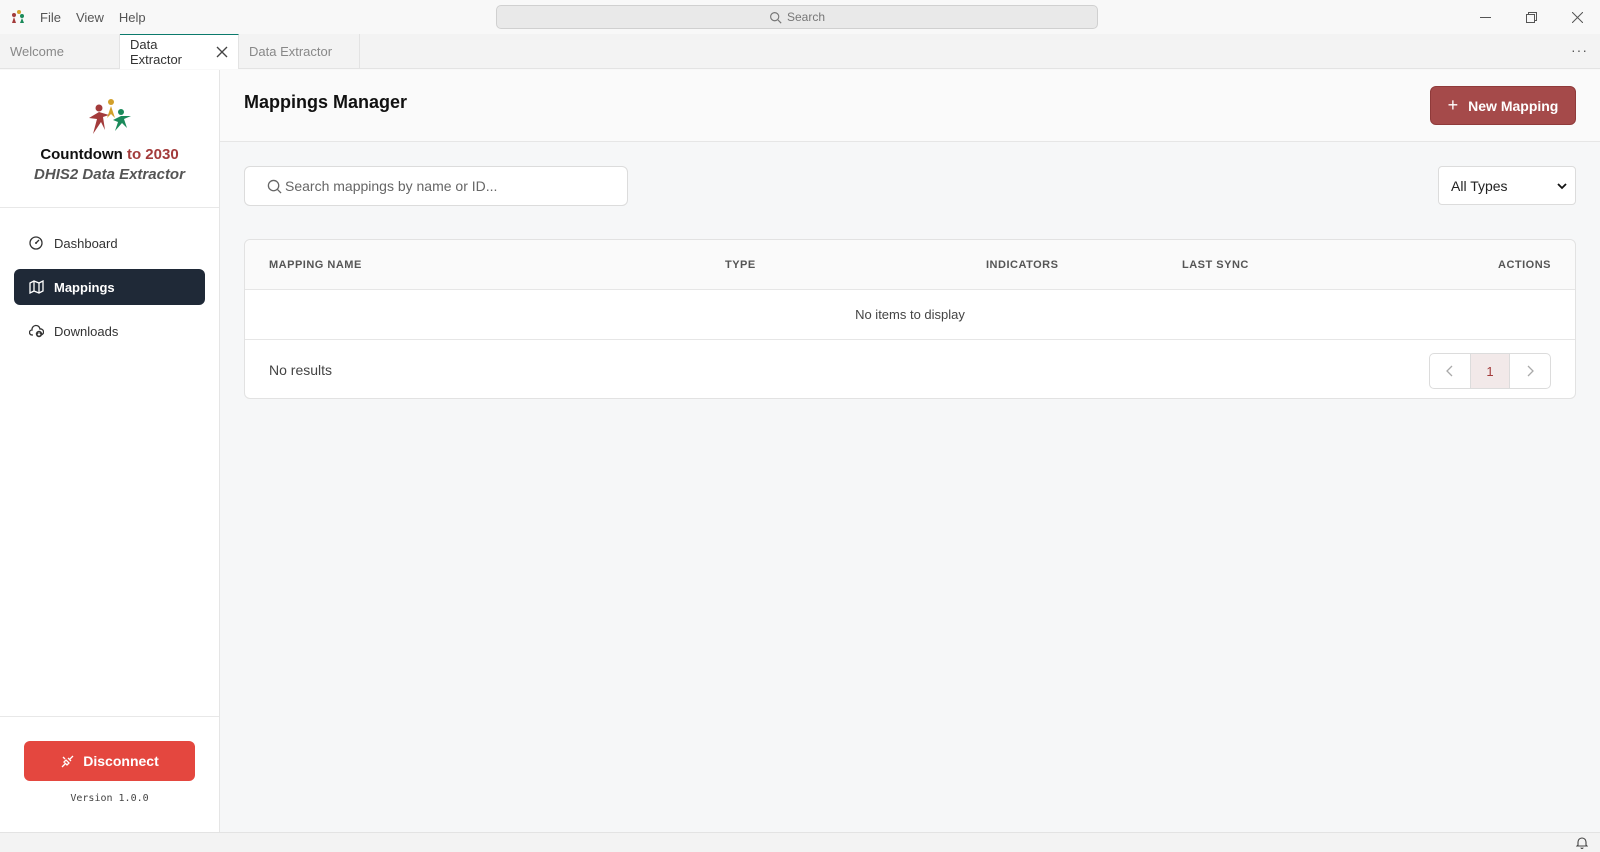 This screenshot has width=1600, height=852. I want to click on minimize-button, so click(1485, 17).